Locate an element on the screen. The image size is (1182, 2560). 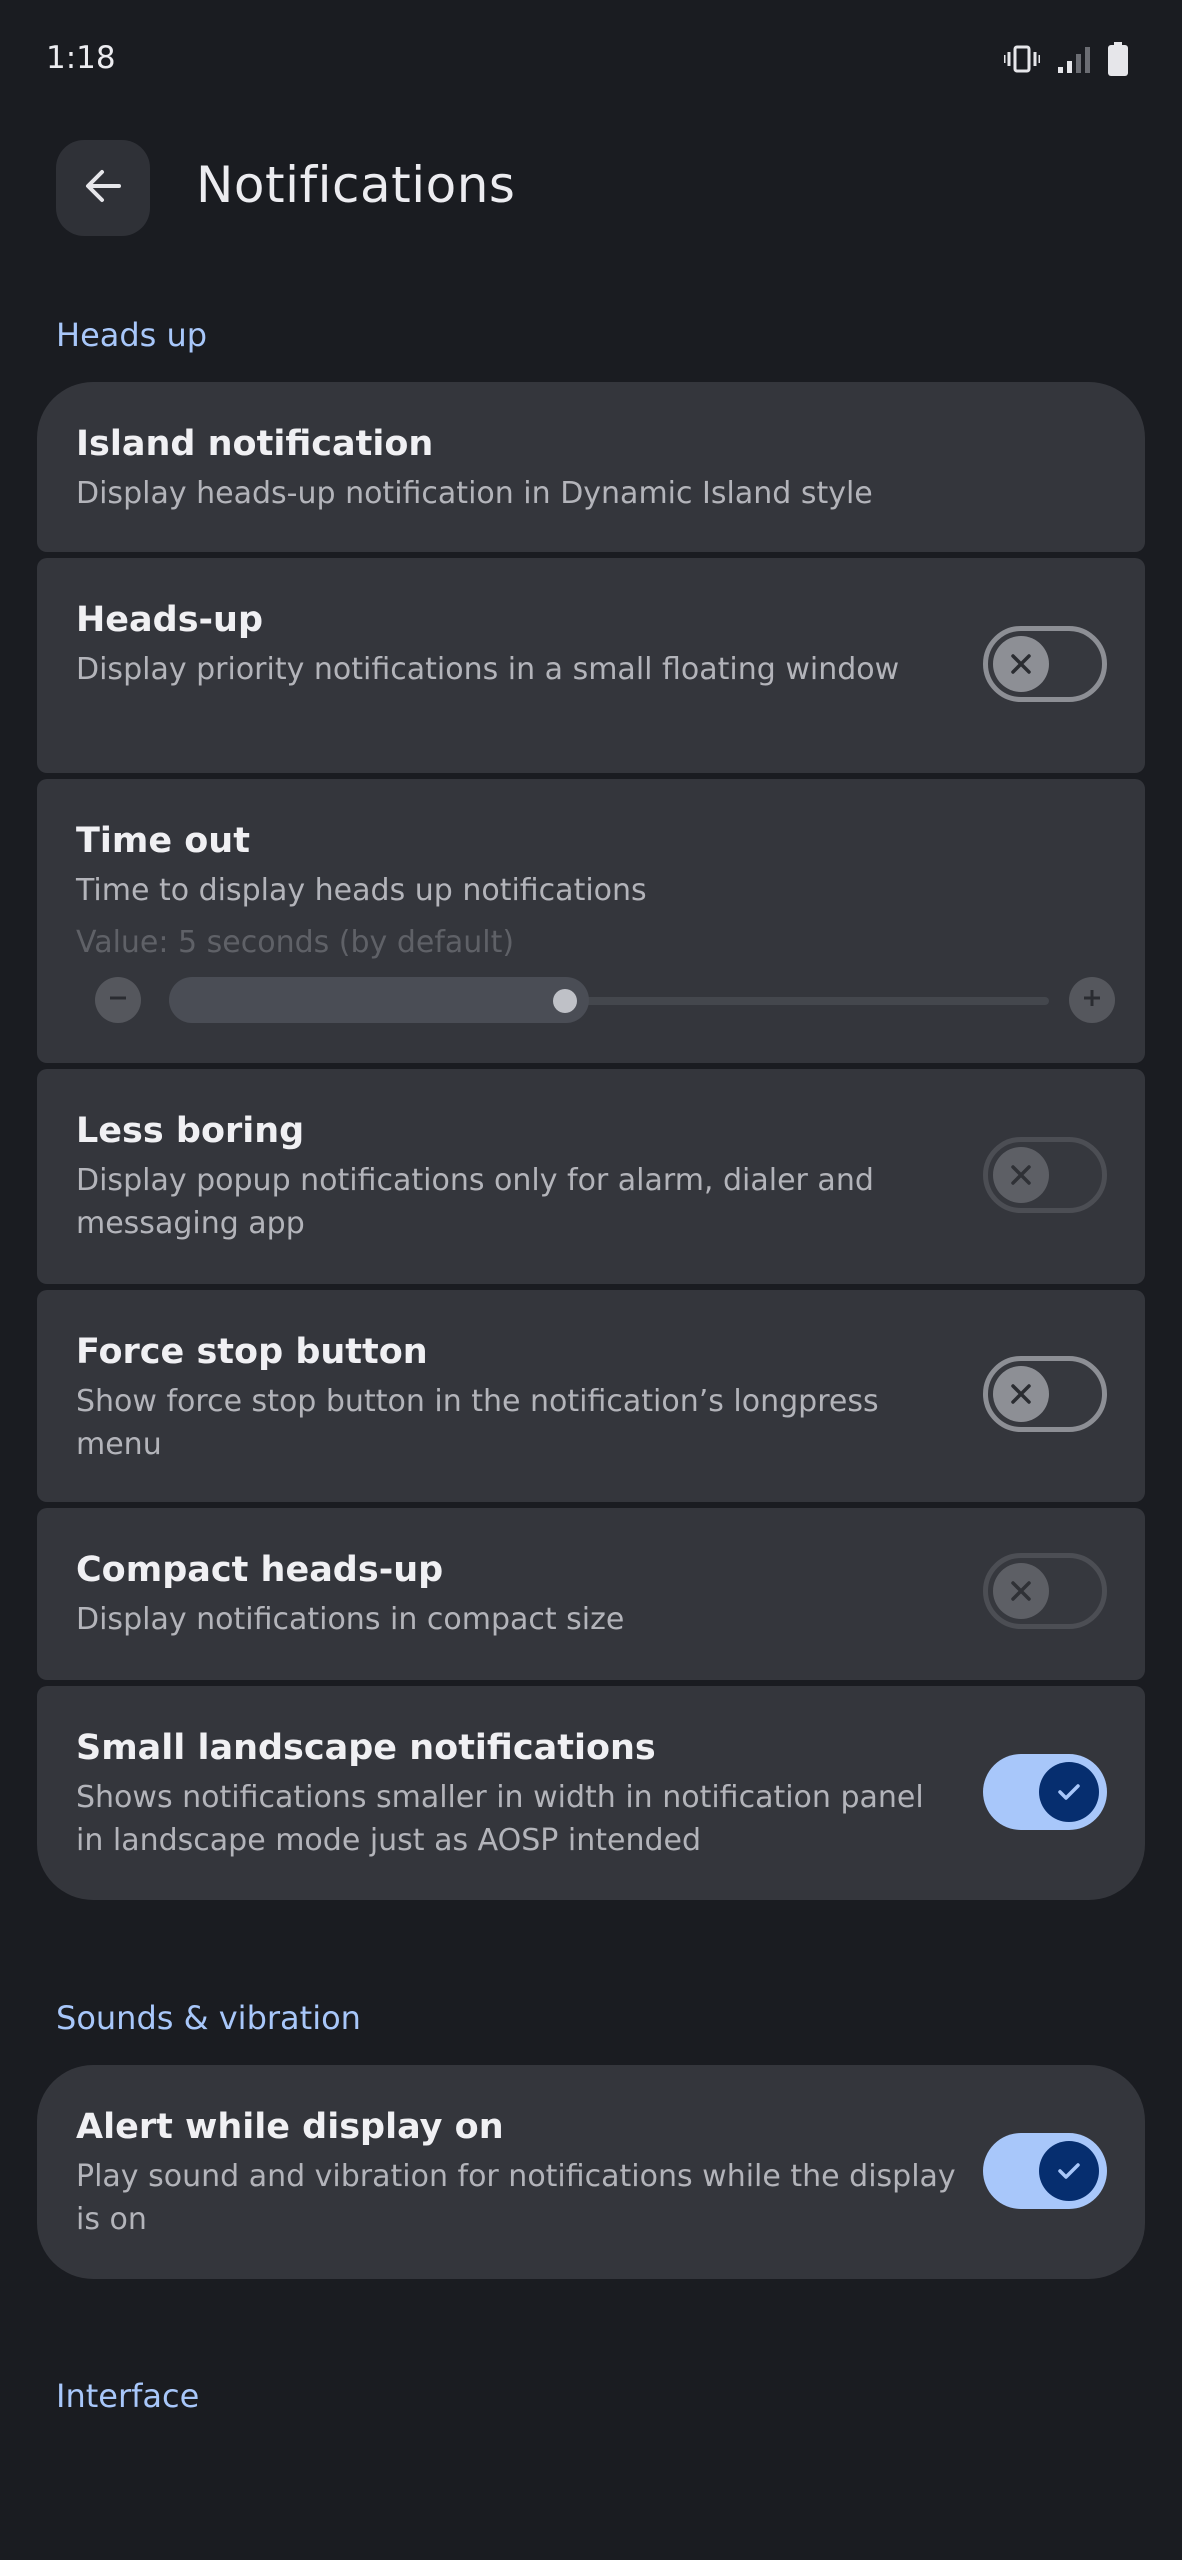
section-header-sounds-vibration: Sounds & vibration is located at coordinates (208, 2018).